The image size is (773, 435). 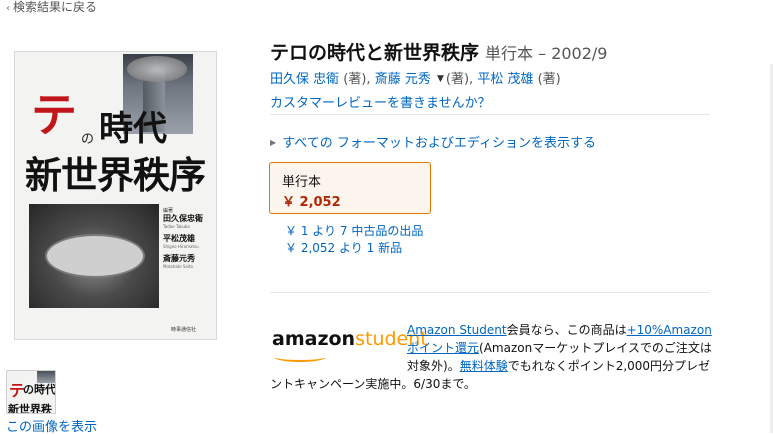 I want to click on promo-line-1-text: 会員なら、この商品は, so click(x=566, y=330).